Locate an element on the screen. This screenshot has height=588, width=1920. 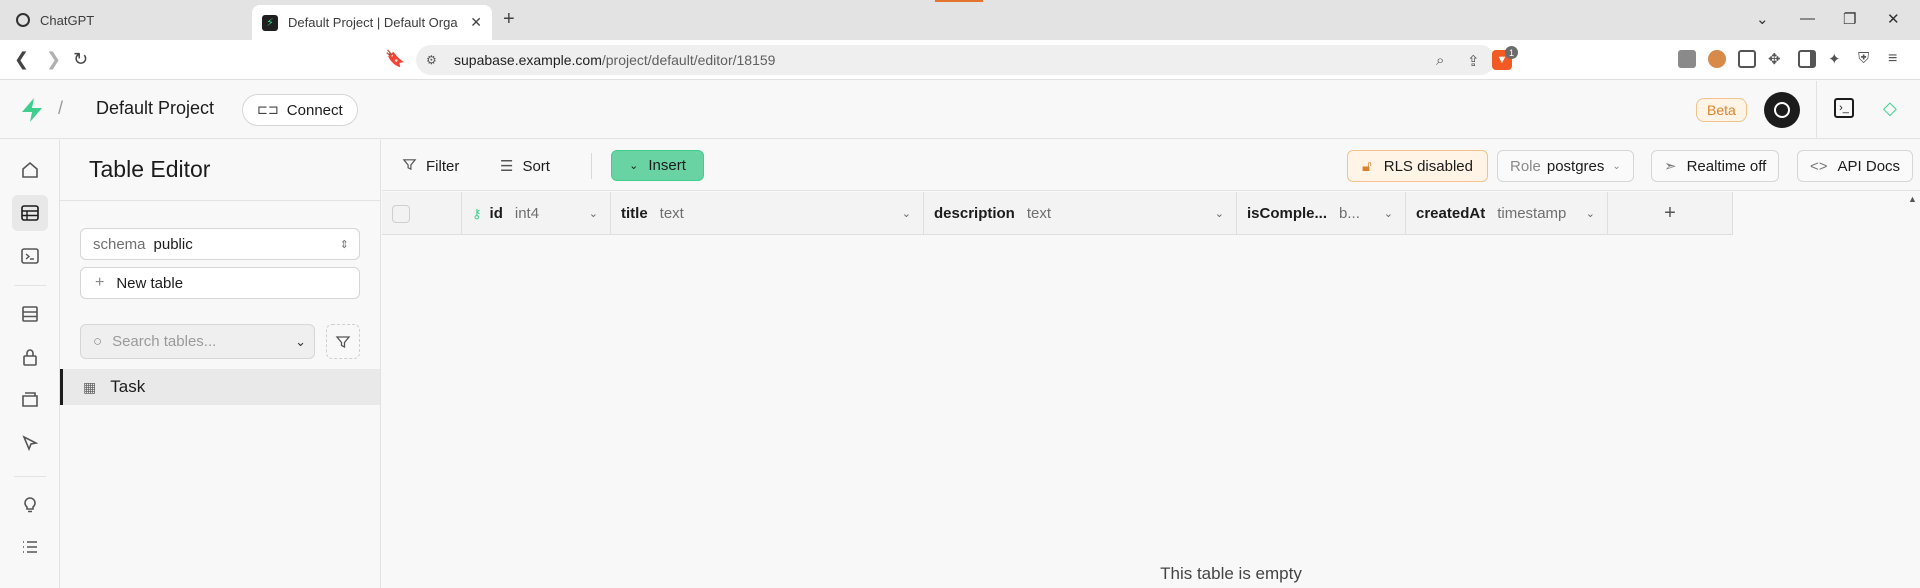
column-header-iscompleted: isComple... b... ⌄ is located at coordinates (1321, 213).